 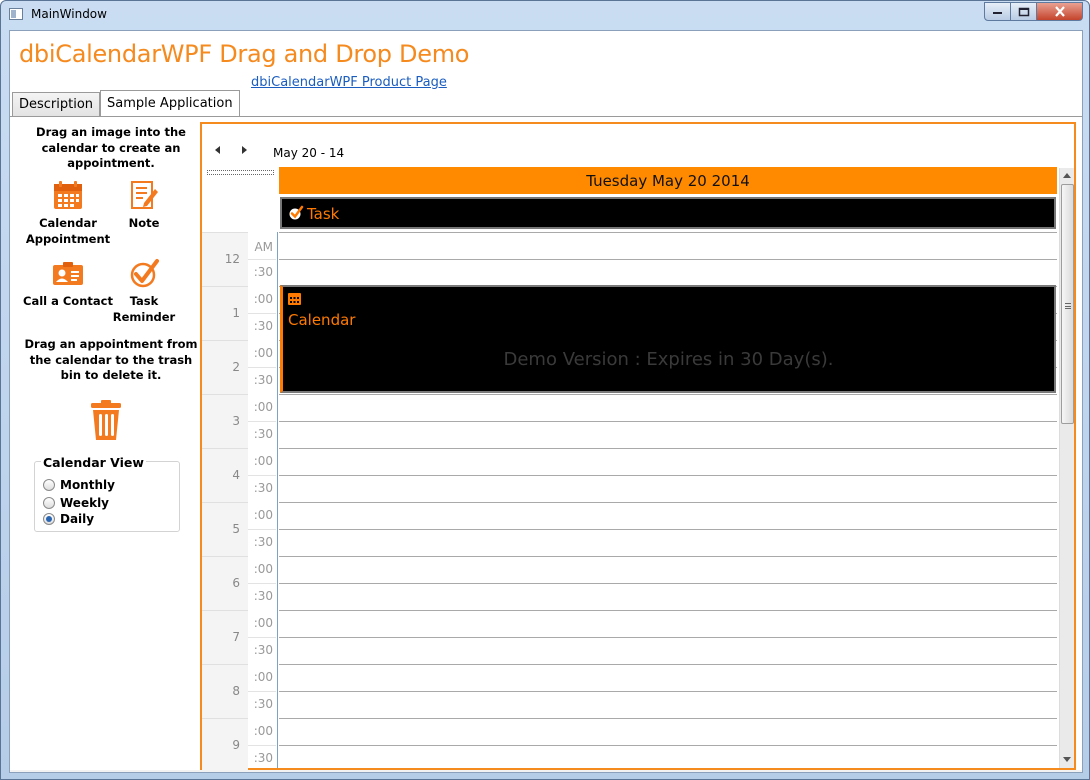 I want to click on close-button, so click(x=1060, y=11).